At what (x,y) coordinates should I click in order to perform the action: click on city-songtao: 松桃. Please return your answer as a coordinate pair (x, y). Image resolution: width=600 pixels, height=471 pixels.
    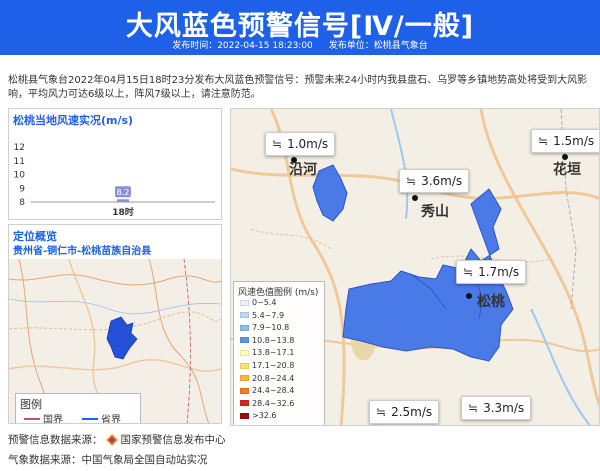
    Looking at the image, I should click on (491, 302).